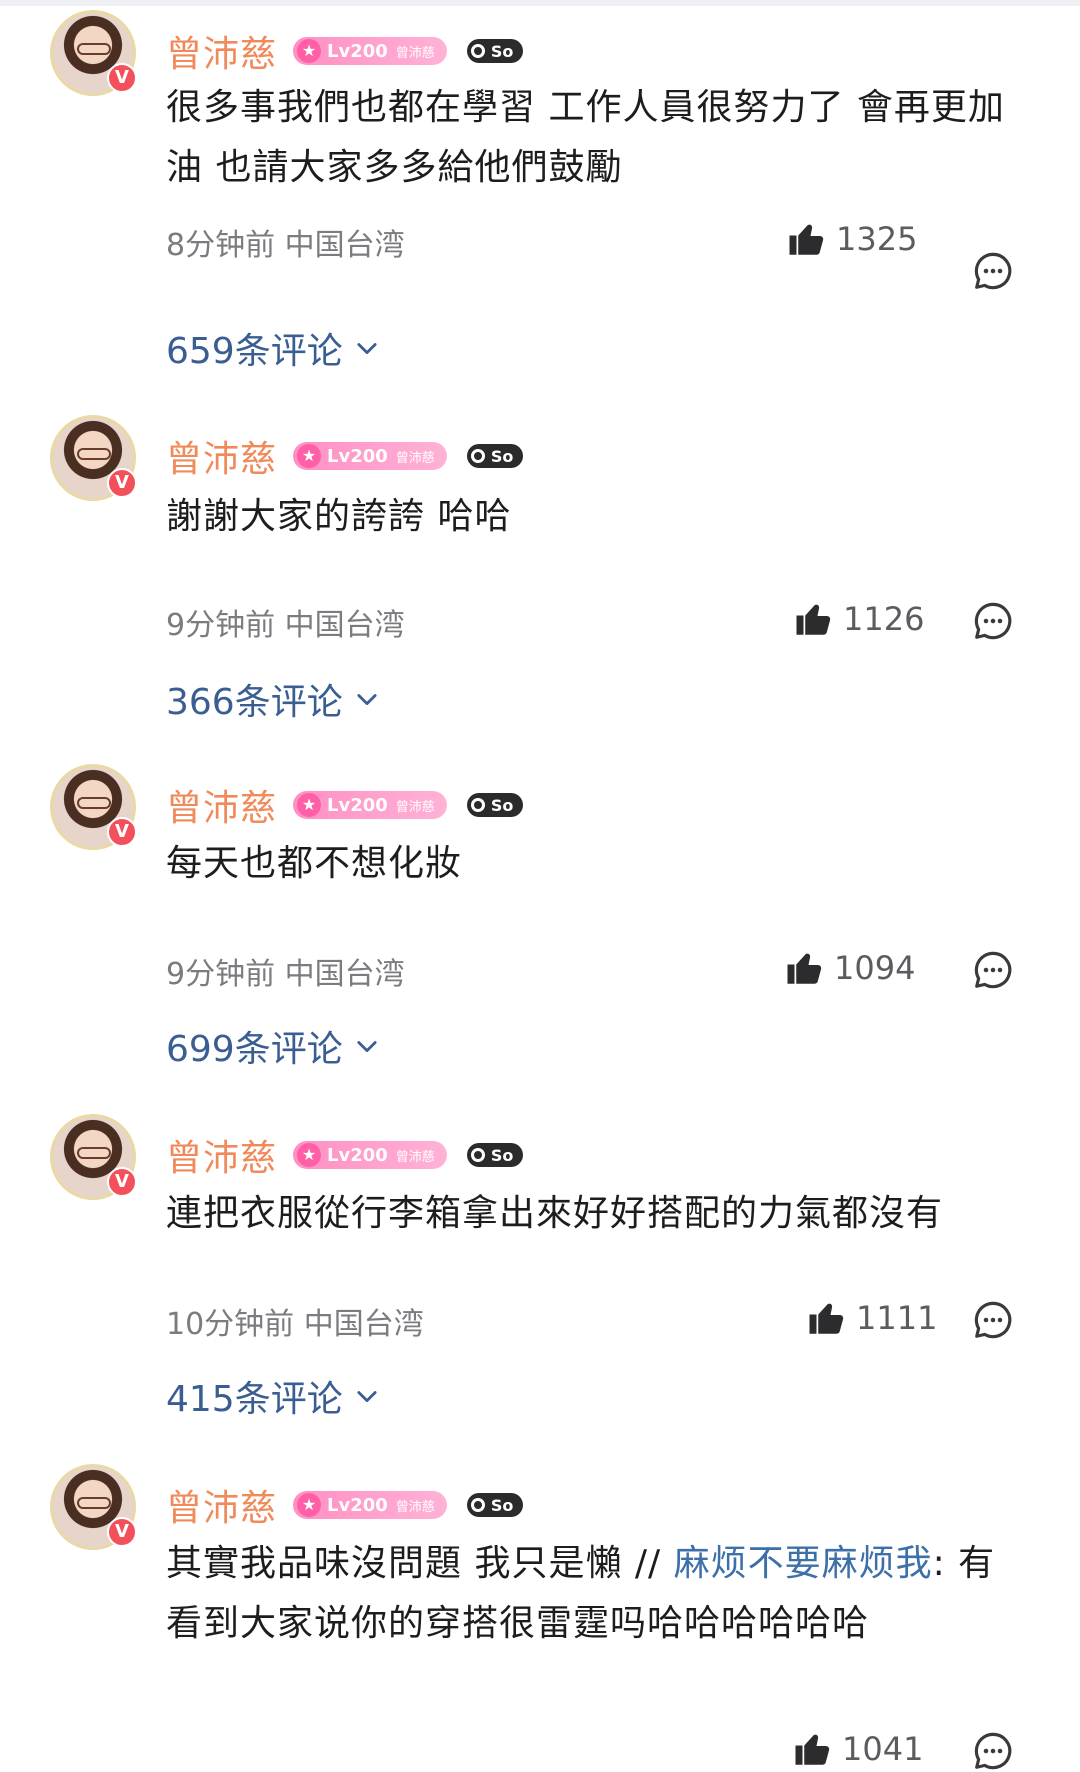 This screenshot has height=1772, width=1080. What do you see at coordinates (875, 968) in the screenshot?
I see `like-count: 1094` at bounding box center [875, 968].